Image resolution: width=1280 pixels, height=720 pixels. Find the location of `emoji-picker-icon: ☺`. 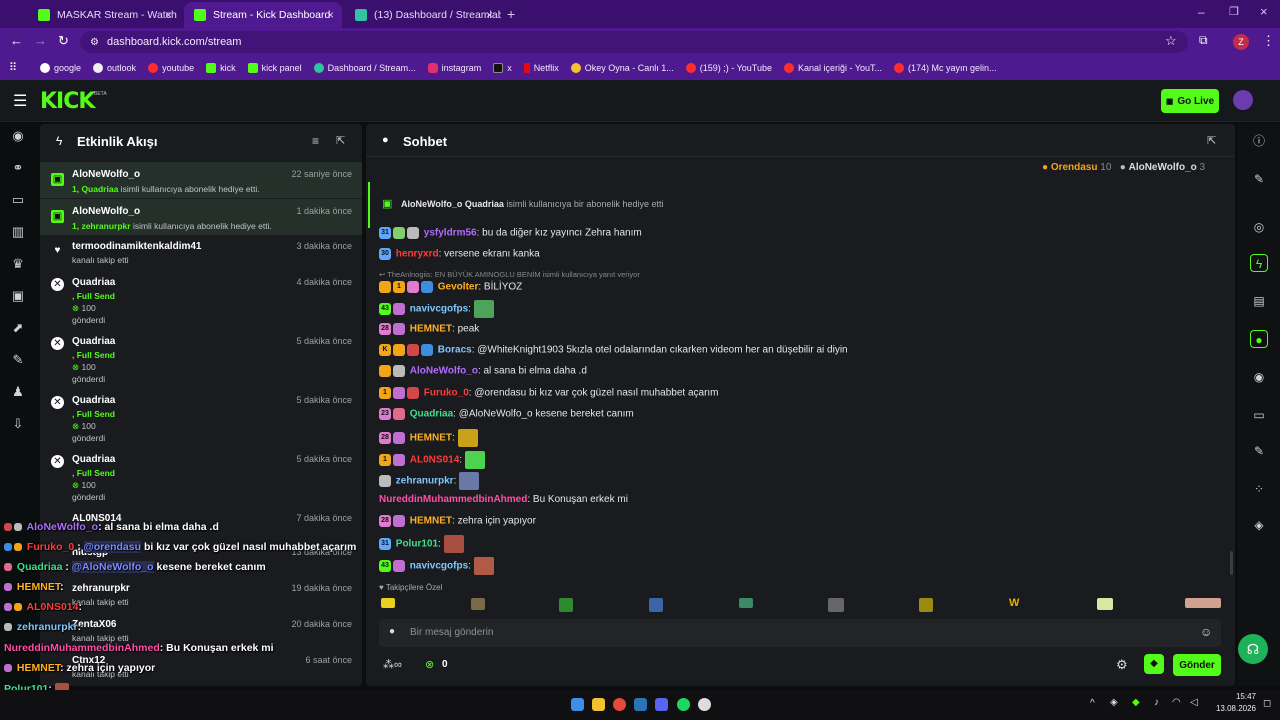

emoji-picker-icon: ☺ is located at coordinates (1206, 632).